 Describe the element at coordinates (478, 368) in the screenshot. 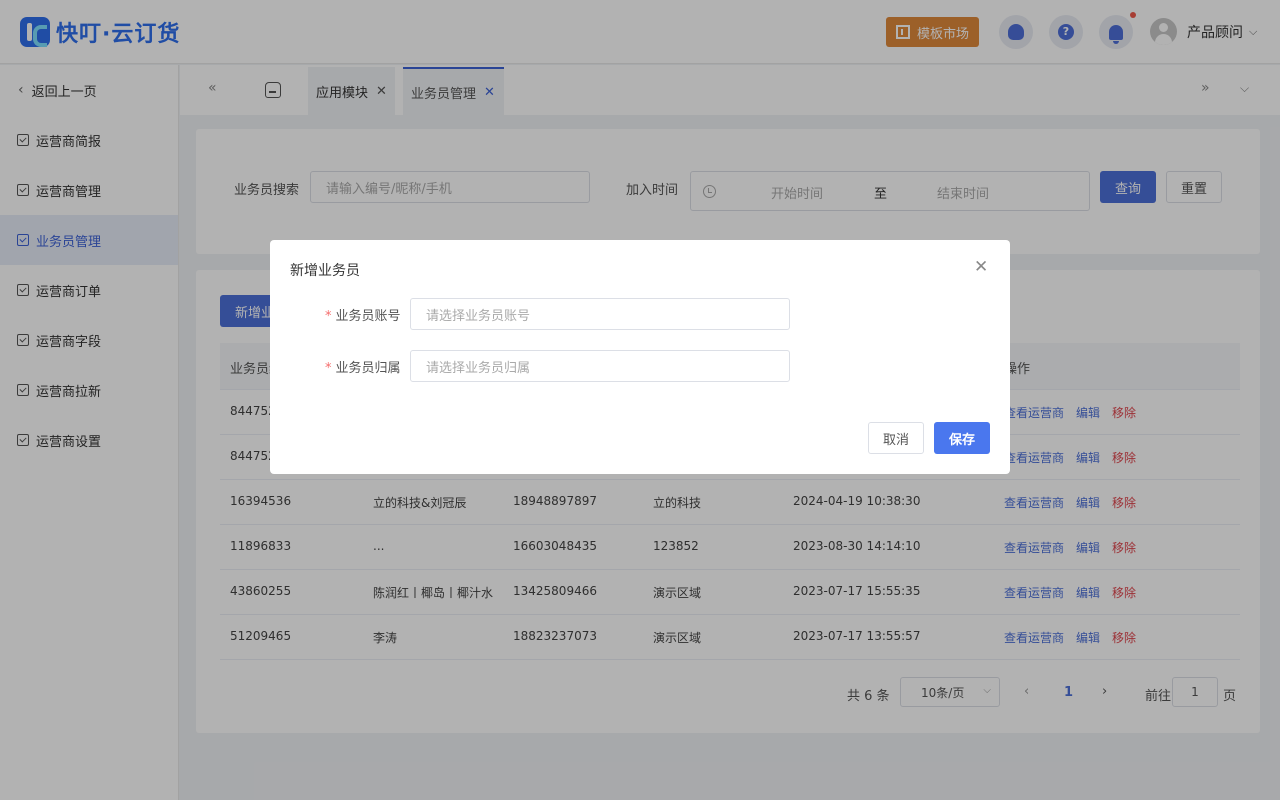

I see `affiliation-placeholder: 请选择业务员归属` at that location.